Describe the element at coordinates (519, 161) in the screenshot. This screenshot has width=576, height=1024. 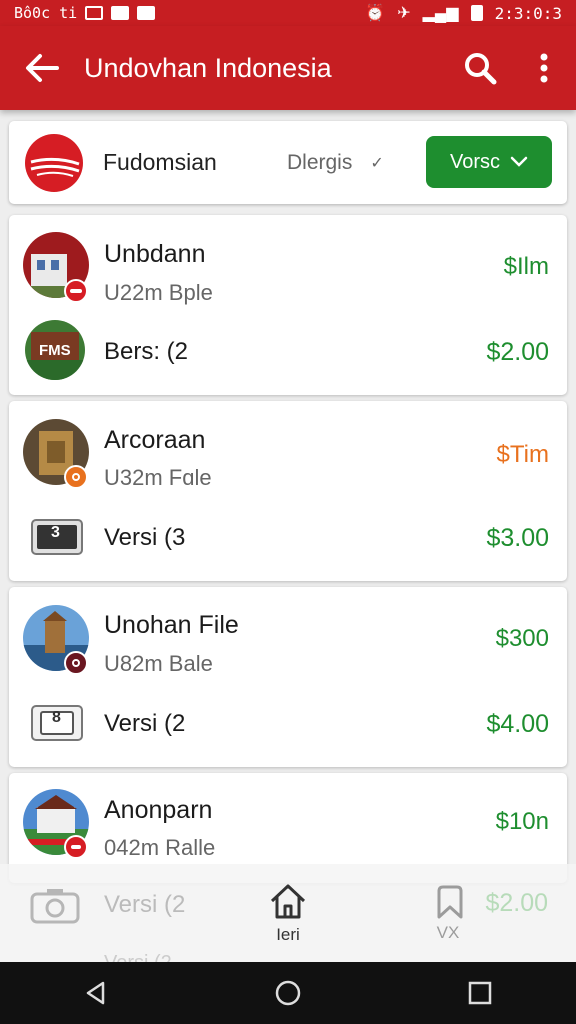
I see `chevron-down-icon` at that location.